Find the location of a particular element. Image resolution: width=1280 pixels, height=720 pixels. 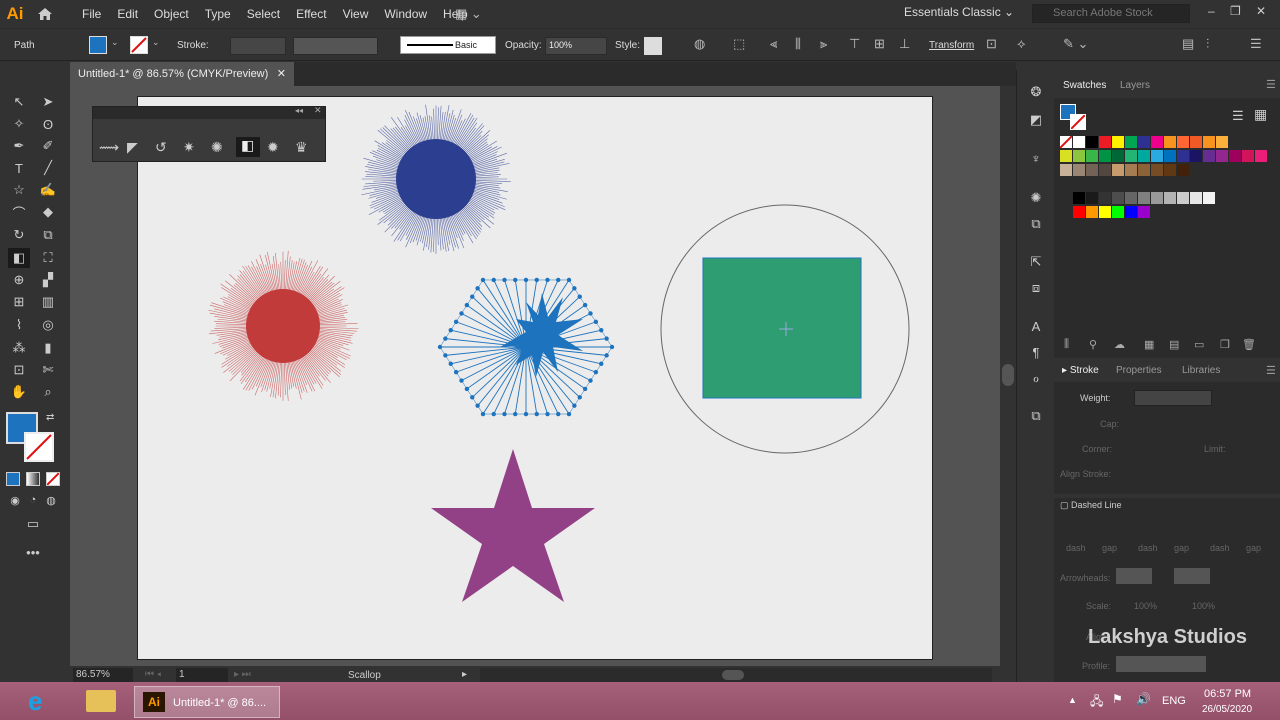

crystallize-tool-icon: ✹ is located at coordinates (273, 147).